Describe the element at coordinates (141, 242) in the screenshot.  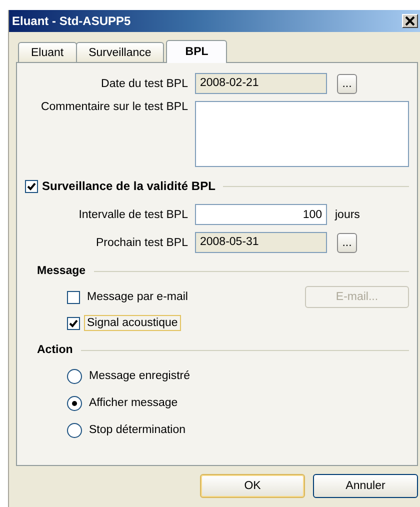
I see `field-label: Prochain test BPL` at that location.